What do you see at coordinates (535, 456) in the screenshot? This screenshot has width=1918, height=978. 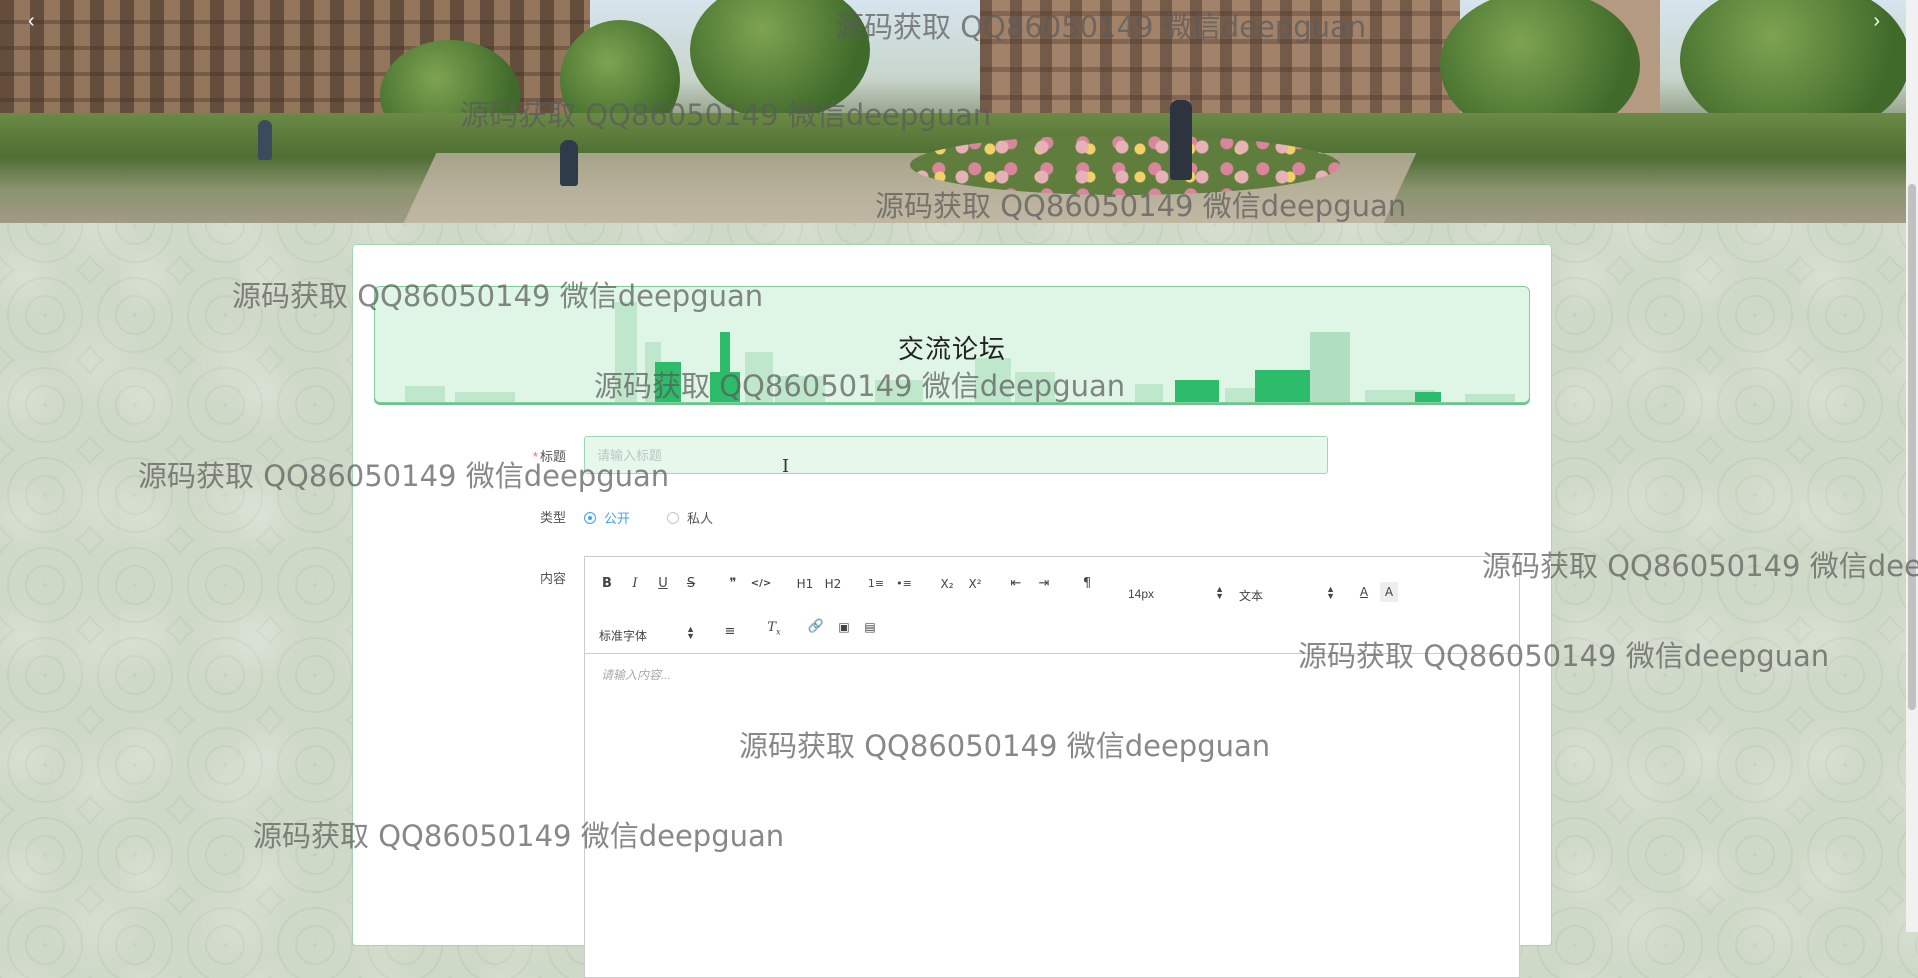 I see `required-mark: *` at bounding box center [535, 456].